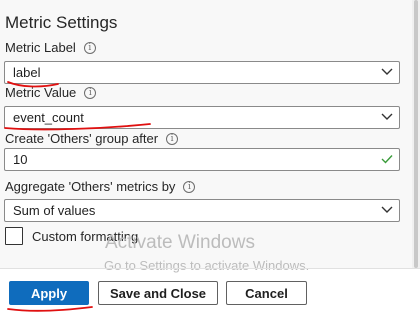 This screenshot has width=420, height=319. Describe the element at coordinates (14, 236) in the screenshot. I see `custom-formatting-checkbox` at that location.